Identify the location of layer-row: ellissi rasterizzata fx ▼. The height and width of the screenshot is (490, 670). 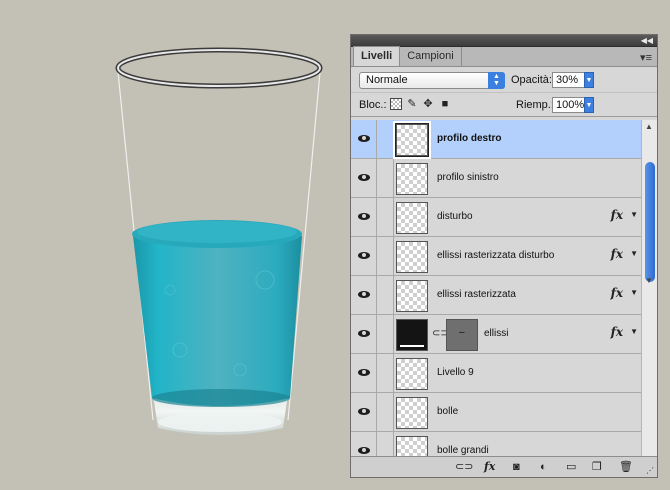
(496, 295).